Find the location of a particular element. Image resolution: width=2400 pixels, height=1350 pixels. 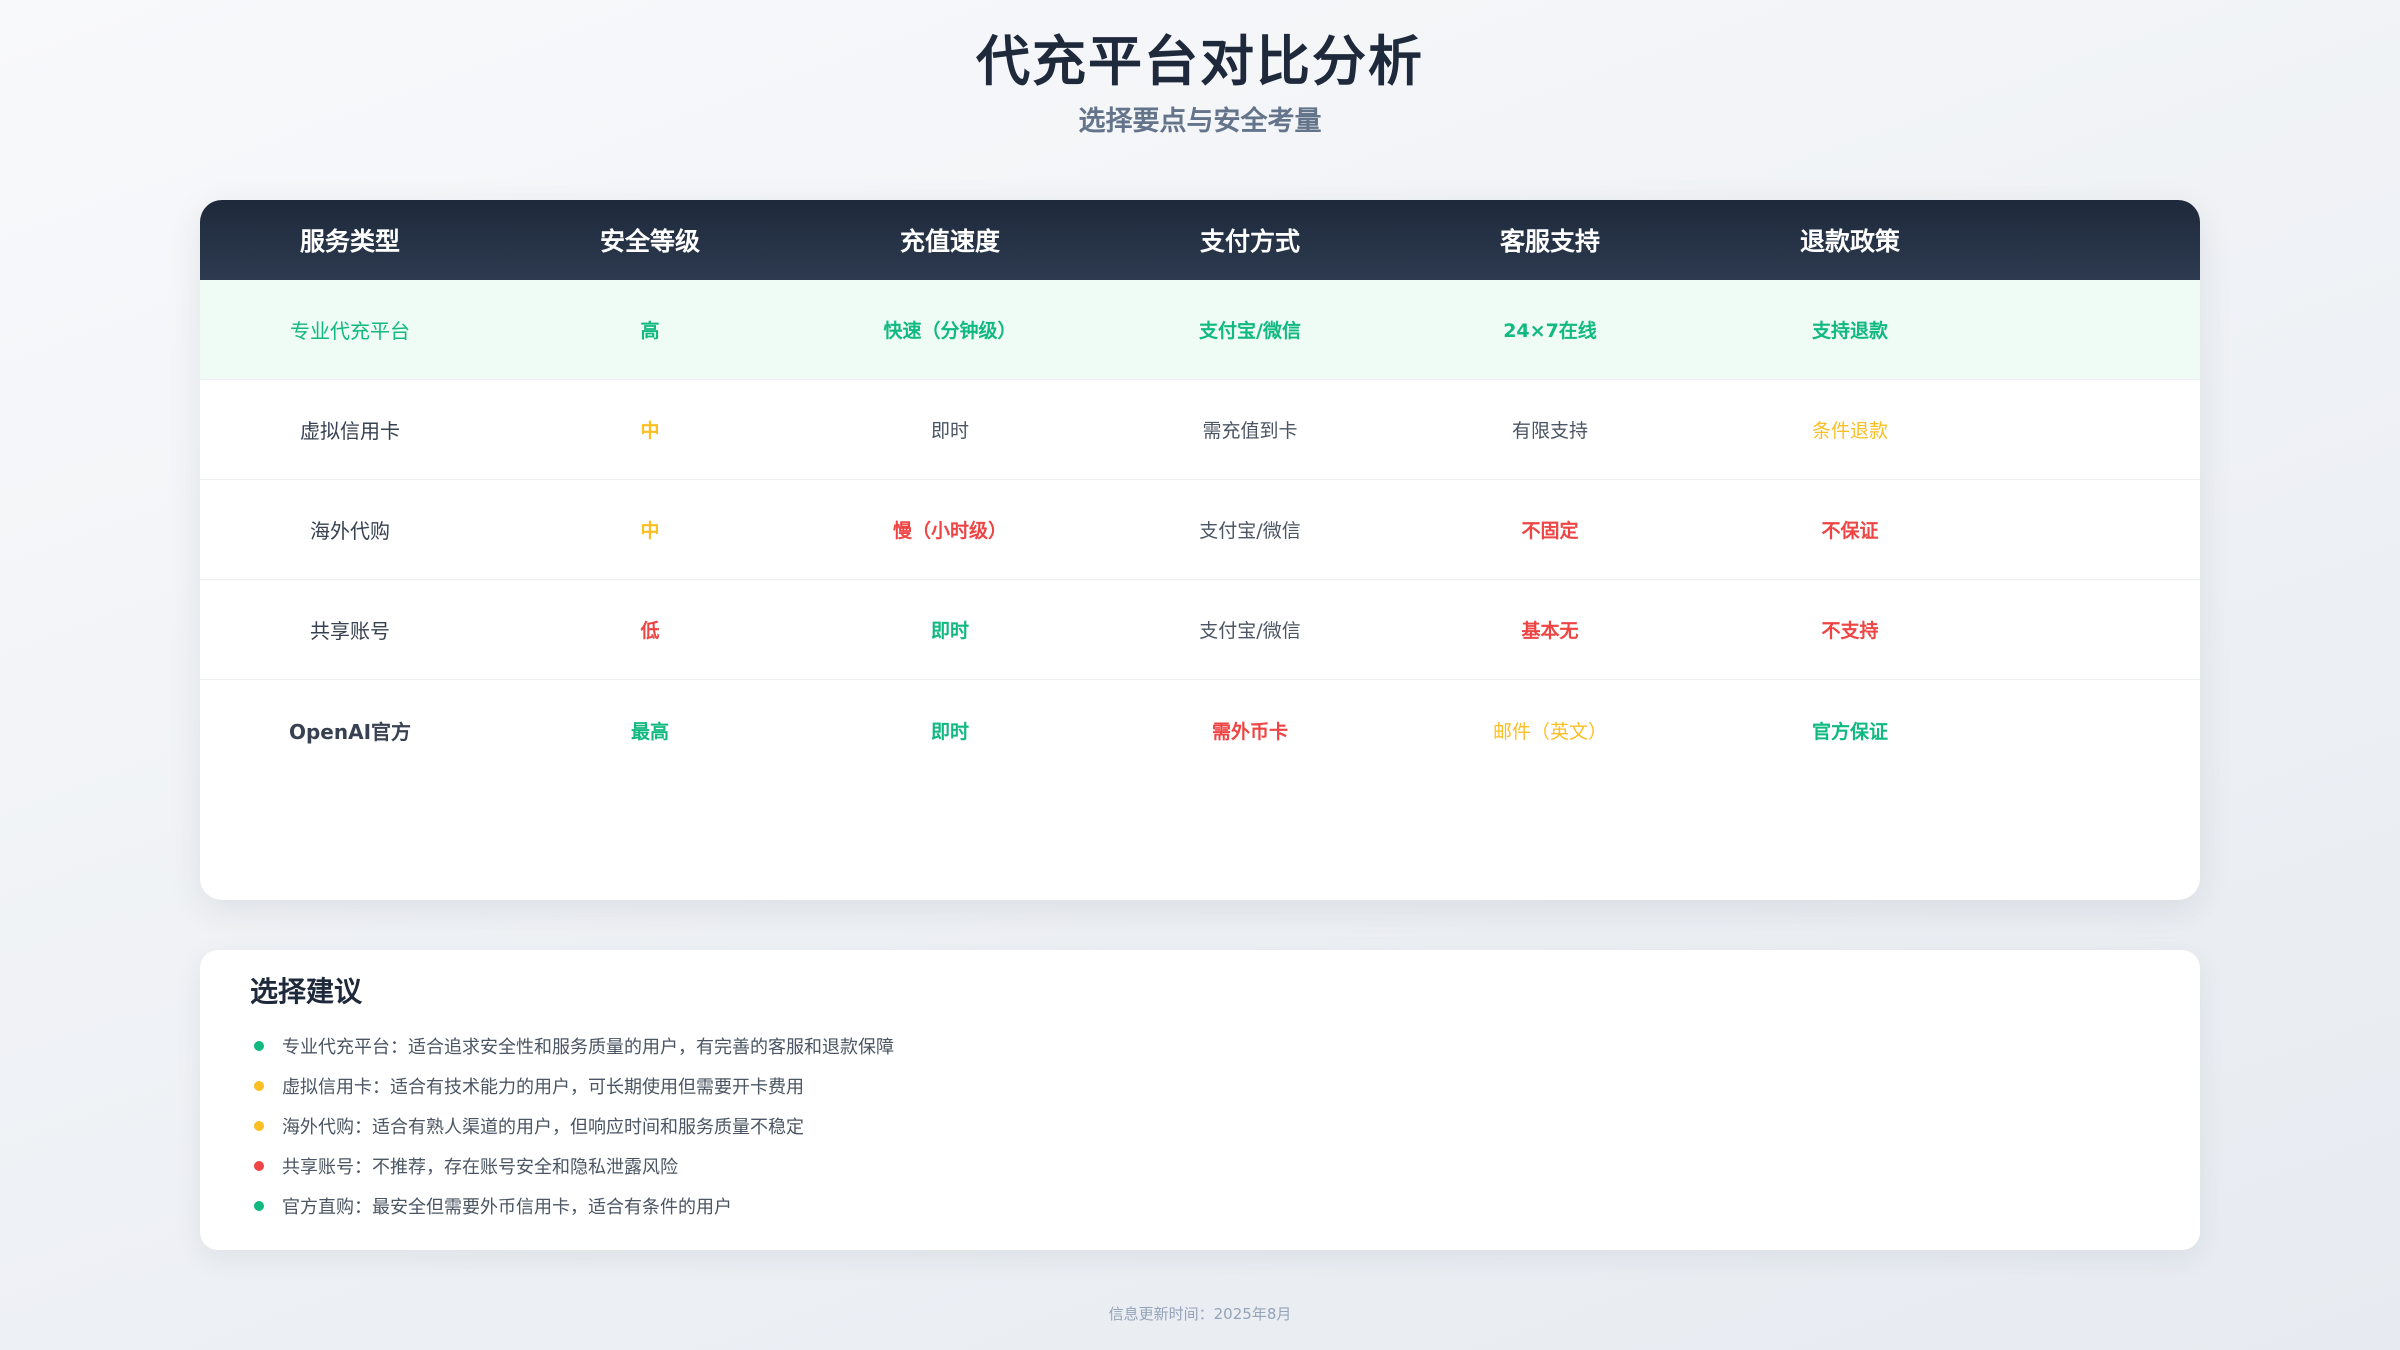

advice-text: 共享账号：不推荐，存在账号安全和隐私泄露风险 is located at coordinates (480, 1167).